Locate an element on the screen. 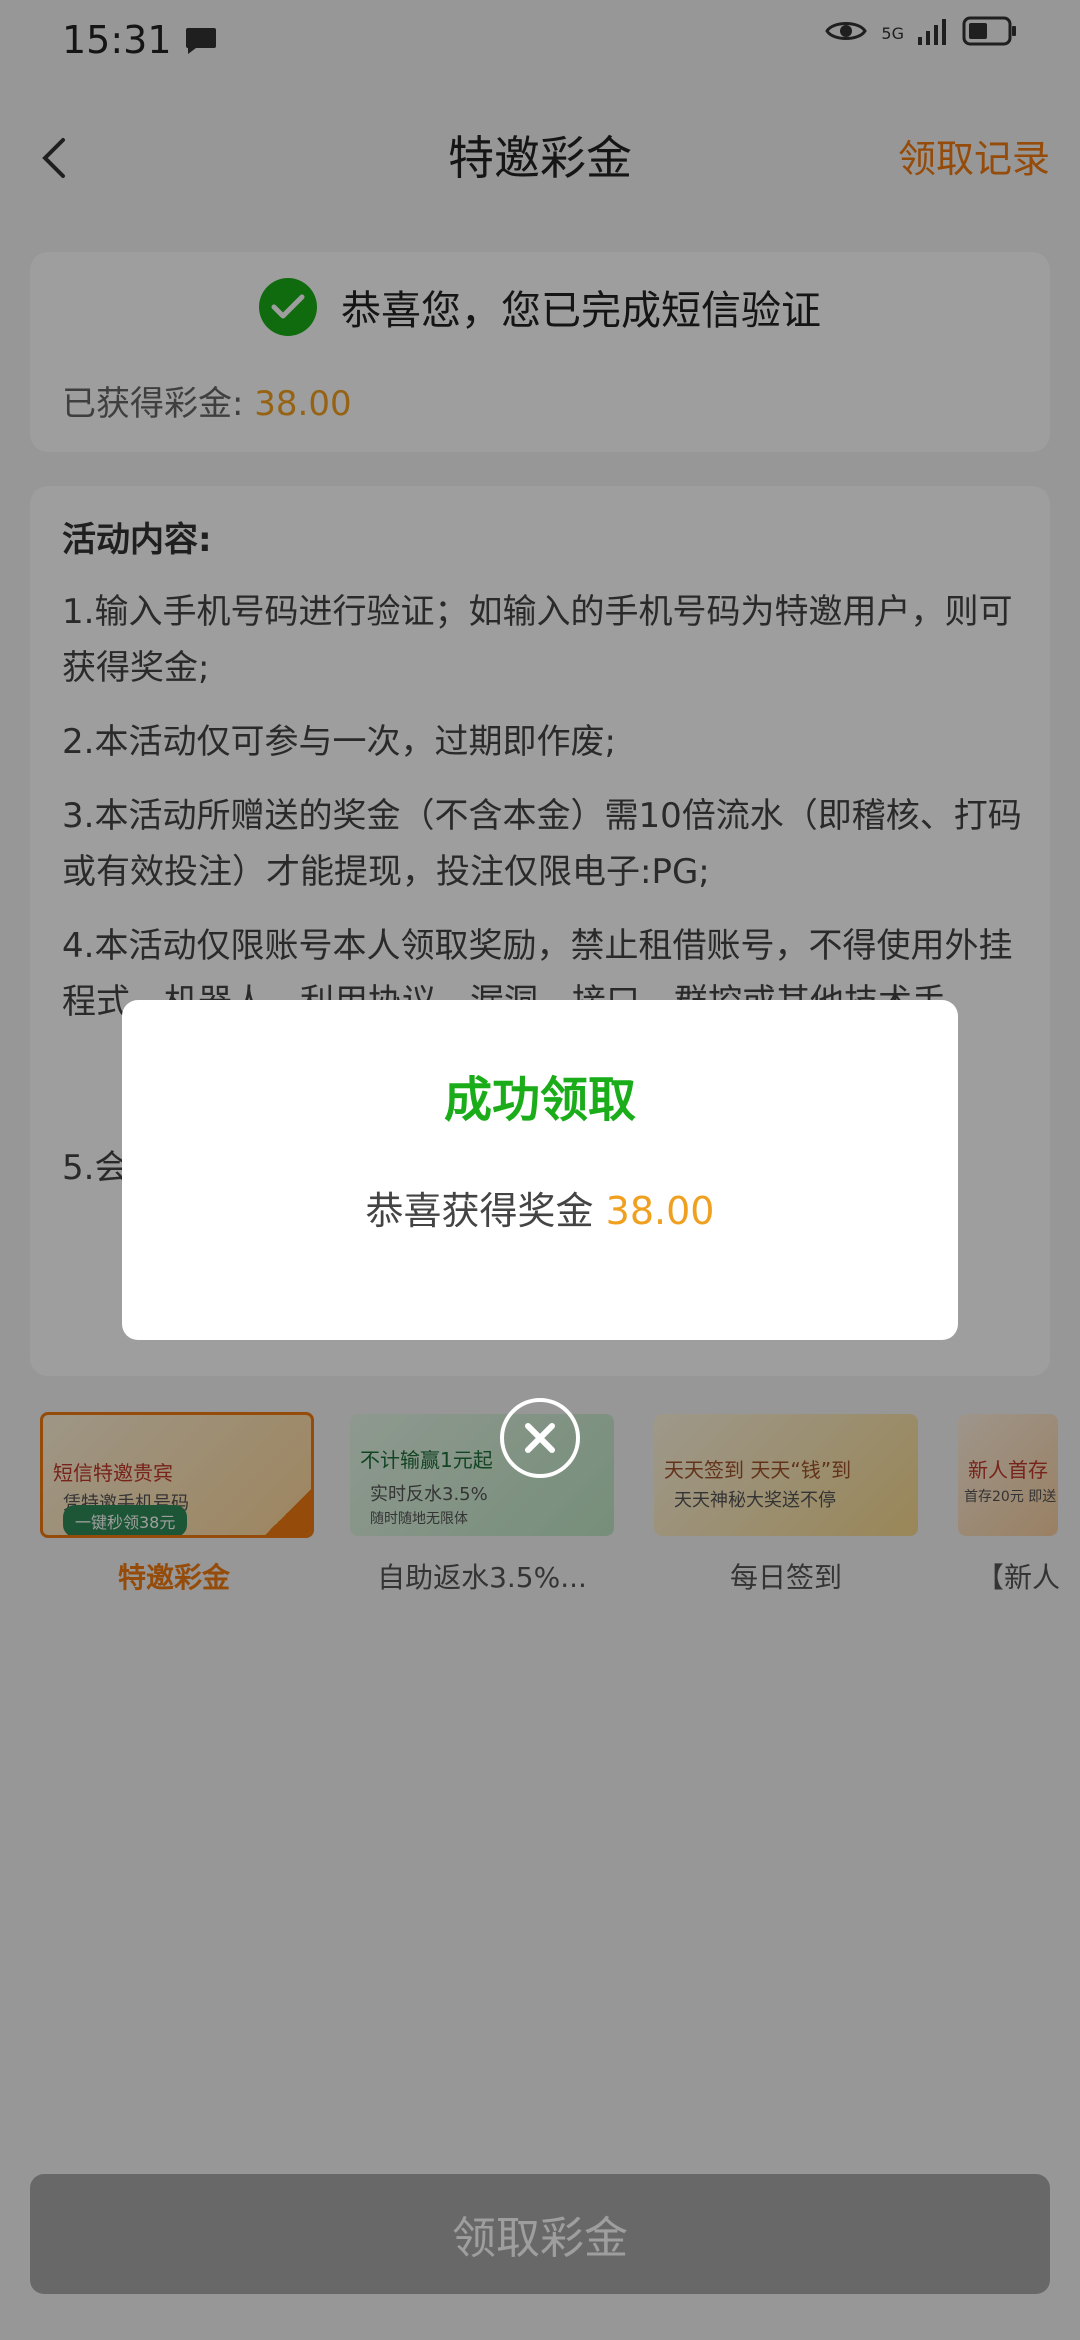 The width and height of the screenshot is (1080, 2340). dialog-title: 成功领取 is located at coordinates (539, 1100).